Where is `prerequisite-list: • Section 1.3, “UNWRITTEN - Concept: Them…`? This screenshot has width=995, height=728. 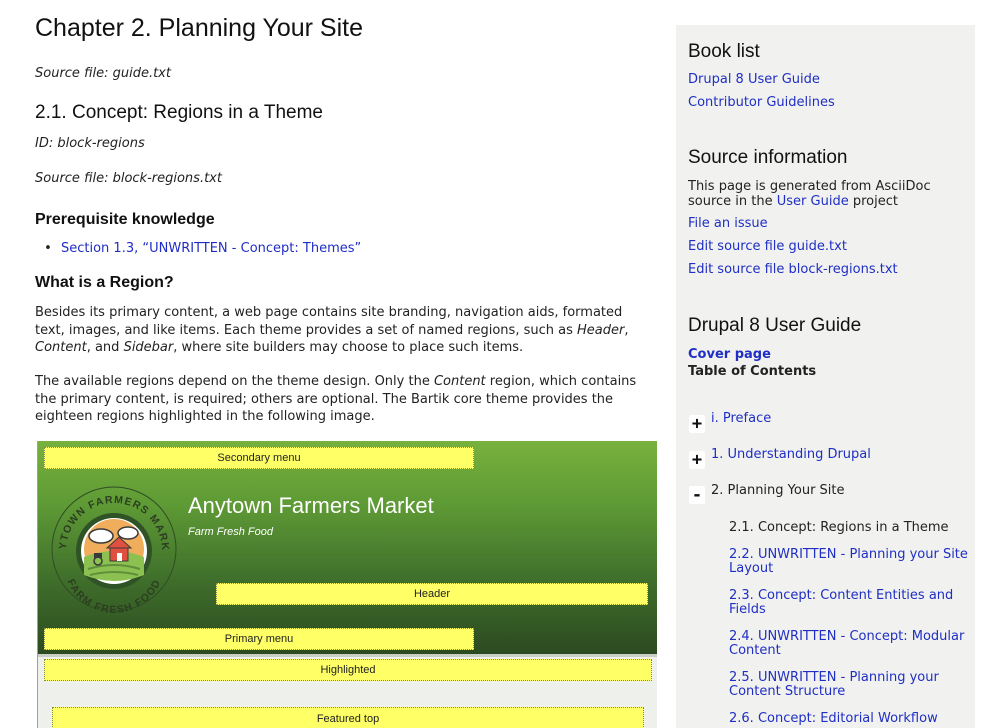
prerequisite-list: • Section 1.3, “UNWRITTEN - Concept: Them… is located at coordinates (198, 248).